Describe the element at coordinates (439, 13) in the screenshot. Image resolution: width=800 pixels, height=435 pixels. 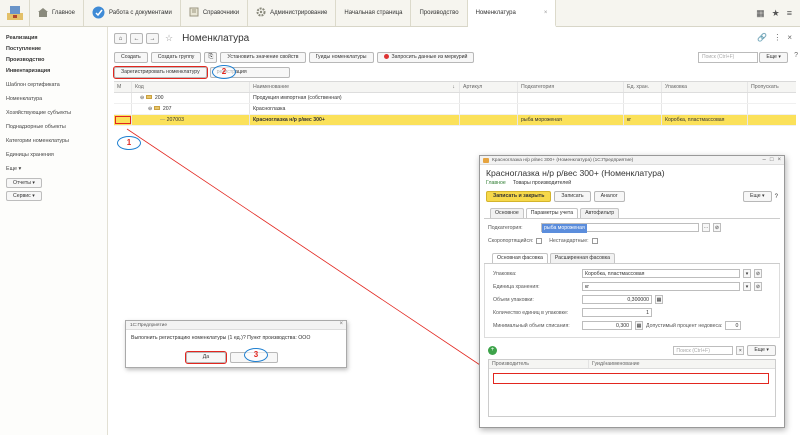
I see `tab-production: Производство` at that location.